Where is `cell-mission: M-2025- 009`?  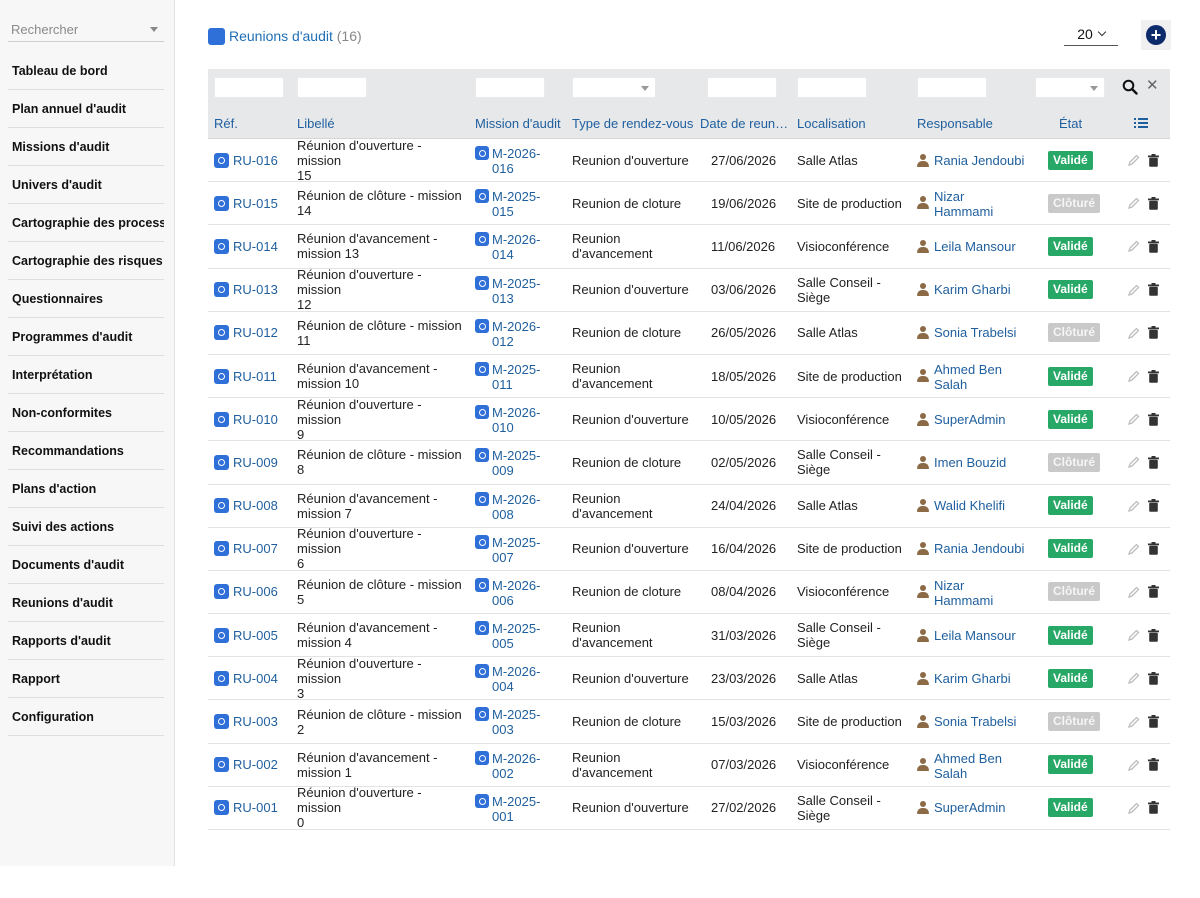 cell-mission: M-2025- 009 is located at coordinates (515, 462).